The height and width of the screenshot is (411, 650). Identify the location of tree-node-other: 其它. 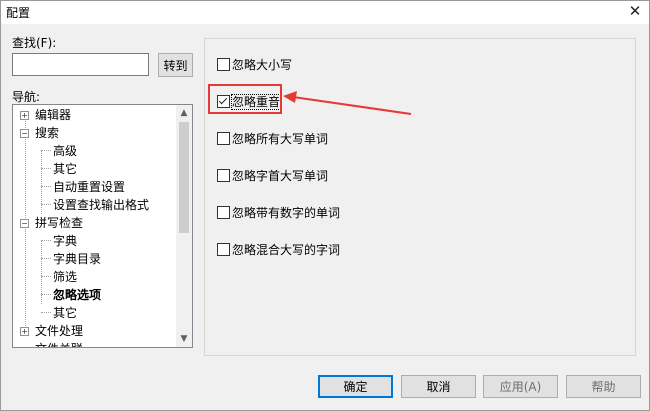
(65, 169).